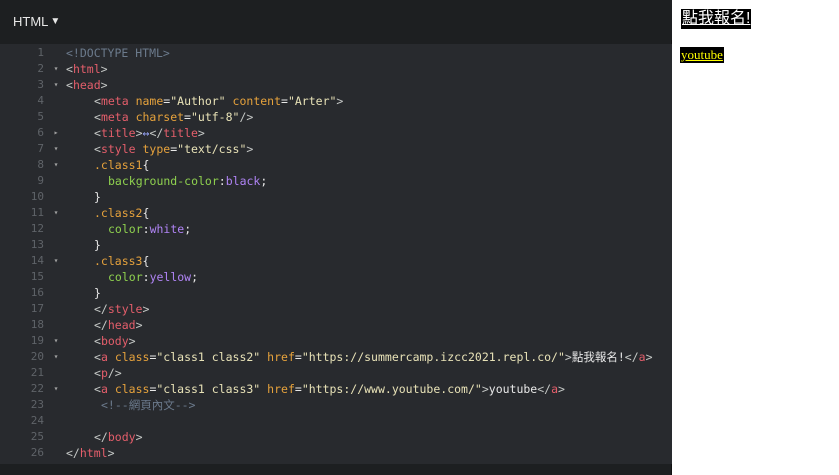 The image size is (839, 475). Describe the element at coordinates (336, 181) in the screenshot. I see `code-line: 9 background-color:black;` at that location.